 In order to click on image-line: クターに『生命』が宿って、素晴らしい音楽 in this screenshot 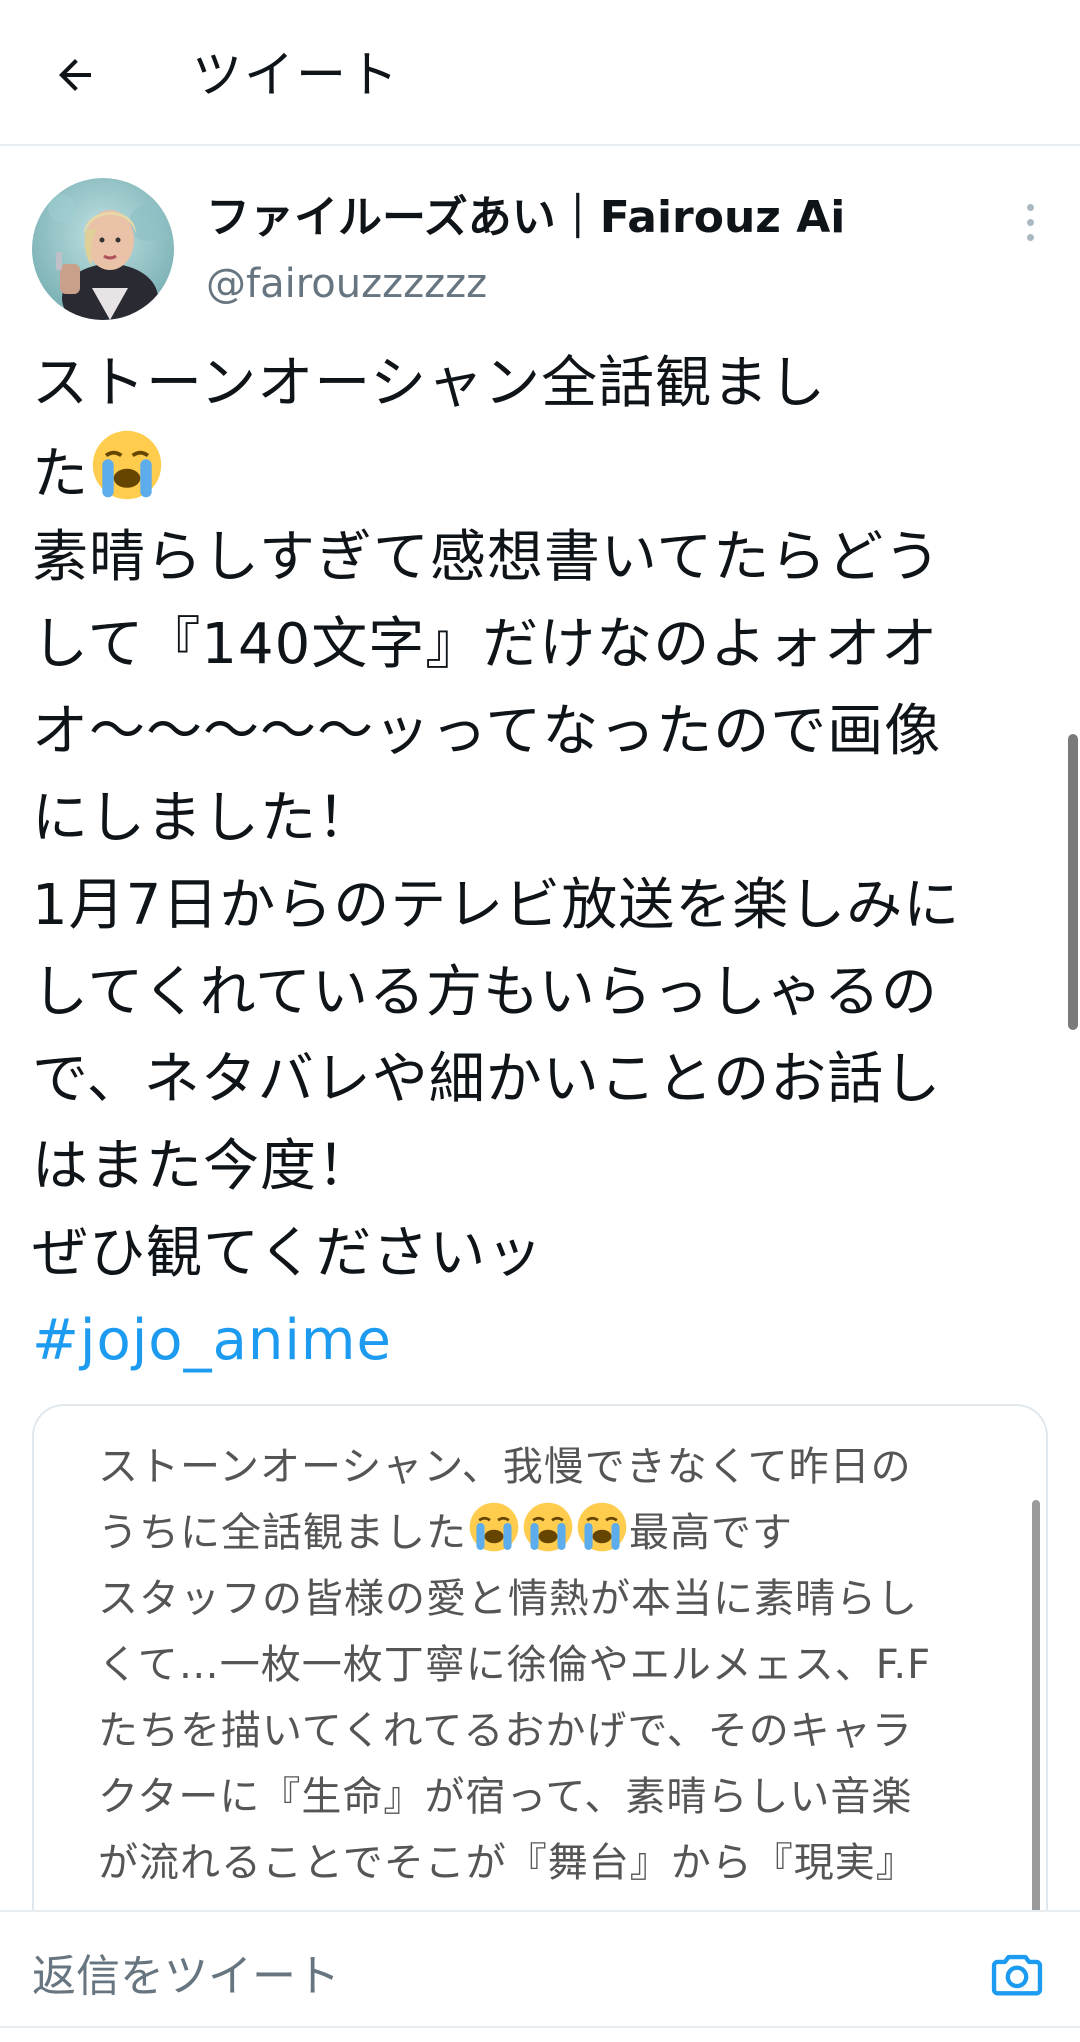, I will do `click(505, 1797)`.